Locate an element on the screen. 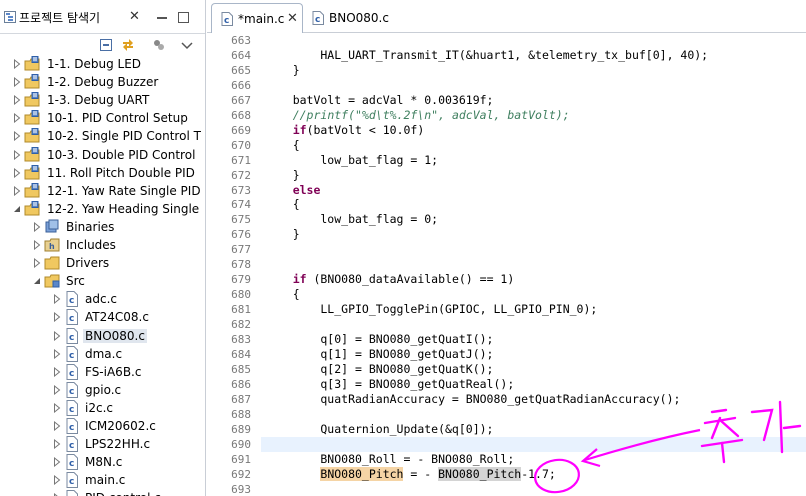 Image resolution: width=806 pixels, height=496 pixels. tree-item: c BNO080.c is located at coordinates (102, 336).